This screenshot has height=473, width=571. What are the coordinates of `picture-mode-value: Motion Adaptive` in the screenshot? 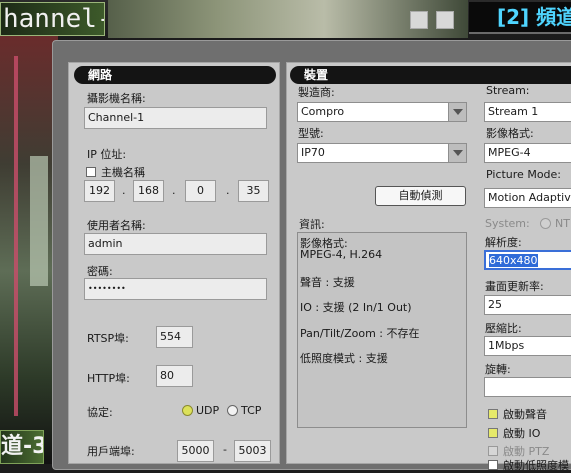 It's located at (529, 197).